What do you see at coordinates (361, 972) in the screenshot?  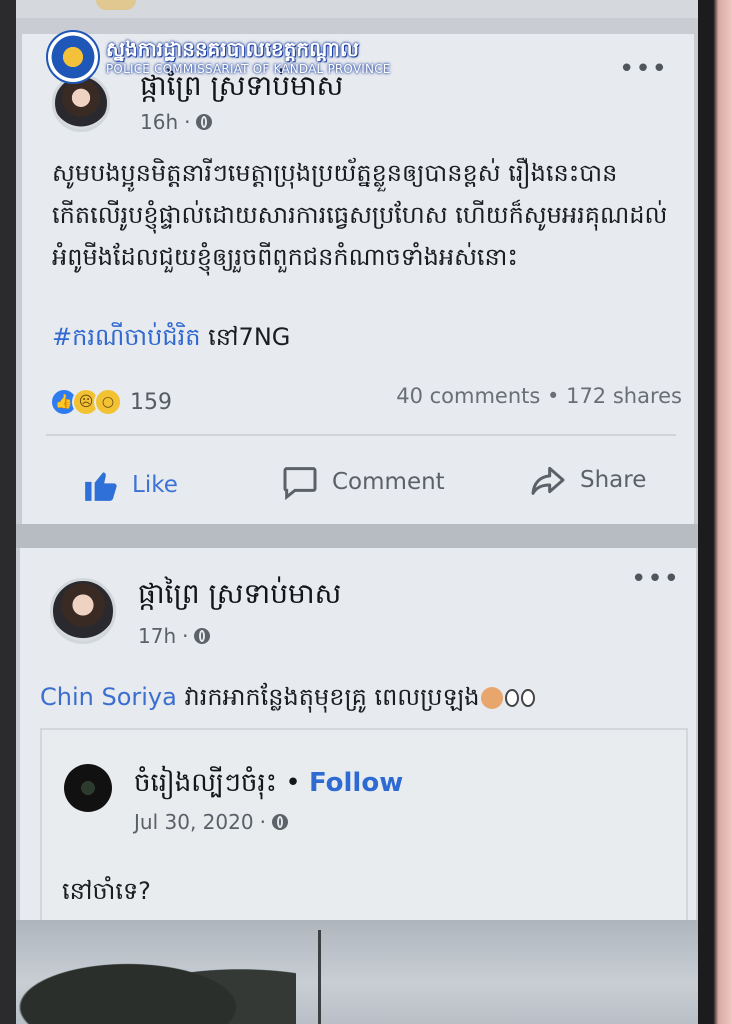 I see `next-post-photo` at bounding box center [361, 972].